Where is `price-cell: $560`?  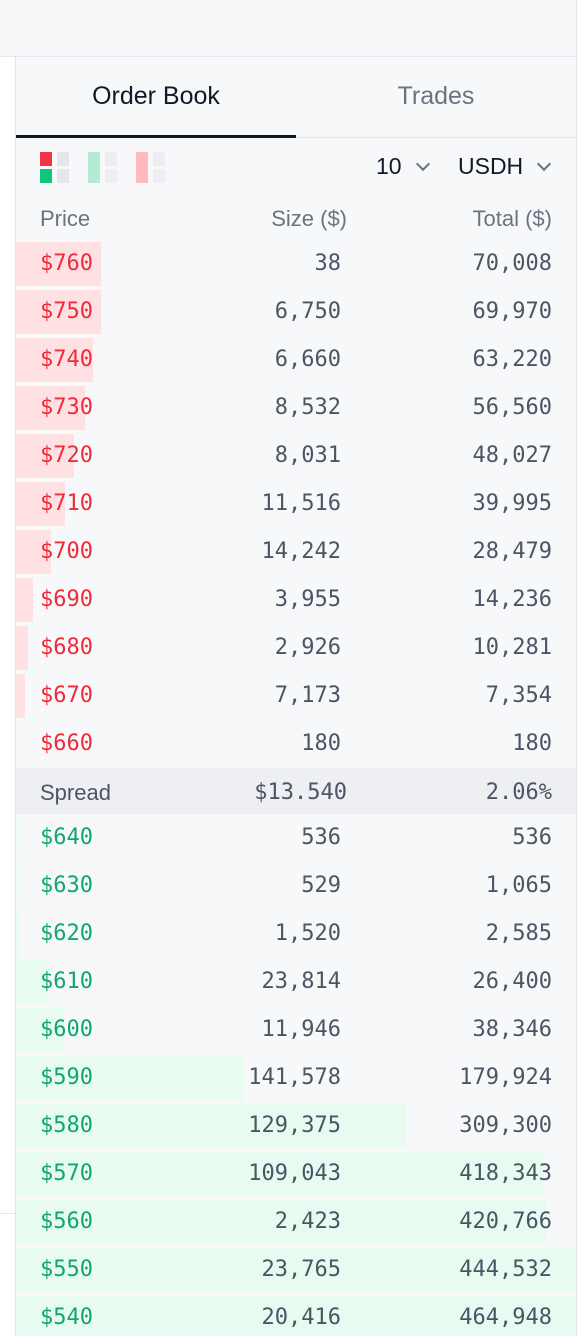 price-cell: $560 is located at coordinates (66, 1221).